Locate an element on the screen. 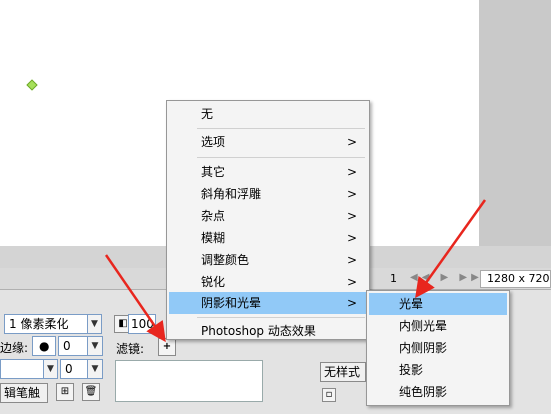 This screenshot has width=551, height=414. blend-mode-select: ▼ is located at coordinates (29, 369).